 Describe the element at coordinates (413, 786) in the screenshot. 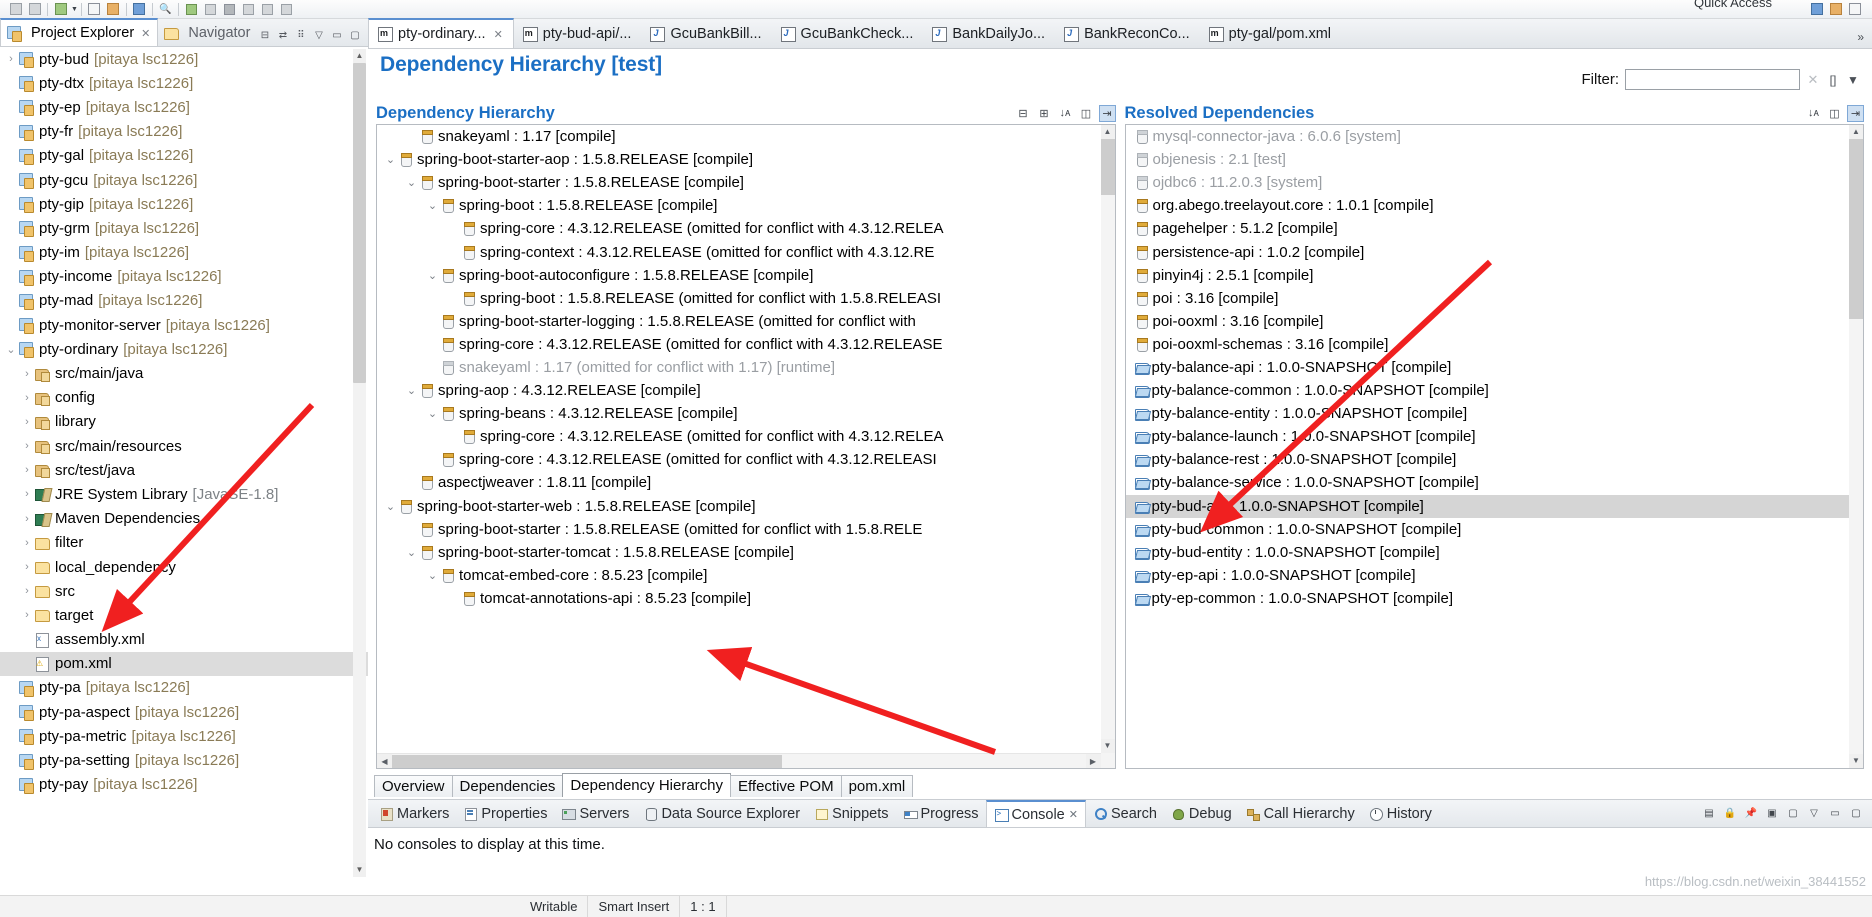

I see `form-tab-overview: Overview` at that location.